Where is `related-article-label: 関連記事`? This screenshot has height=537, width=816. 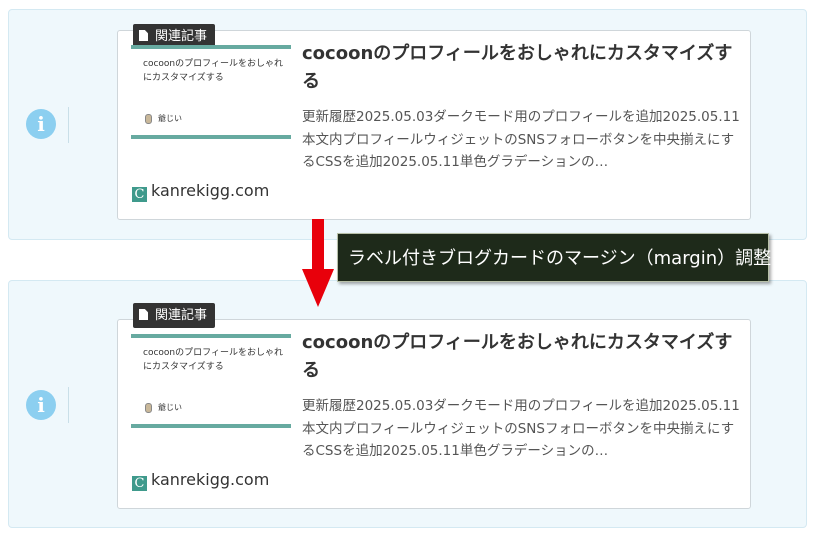 related-article-label: 関連記事 is located at coordinates (174, 315).